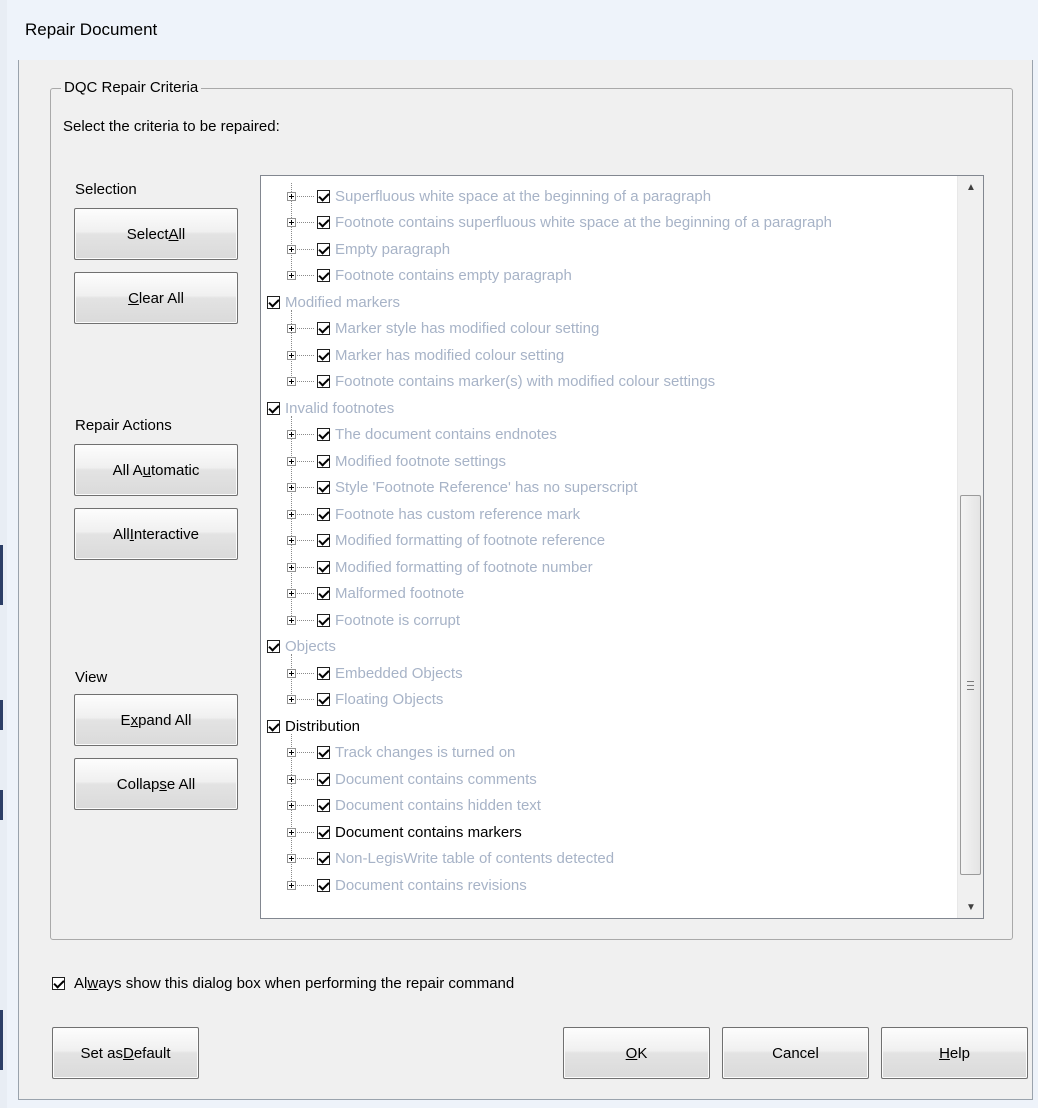 This screenshot has height=1108, width=1038. Describe the element at coordinates (636, 1053) in the screenshot. I see `ok-button: OK` at that location.